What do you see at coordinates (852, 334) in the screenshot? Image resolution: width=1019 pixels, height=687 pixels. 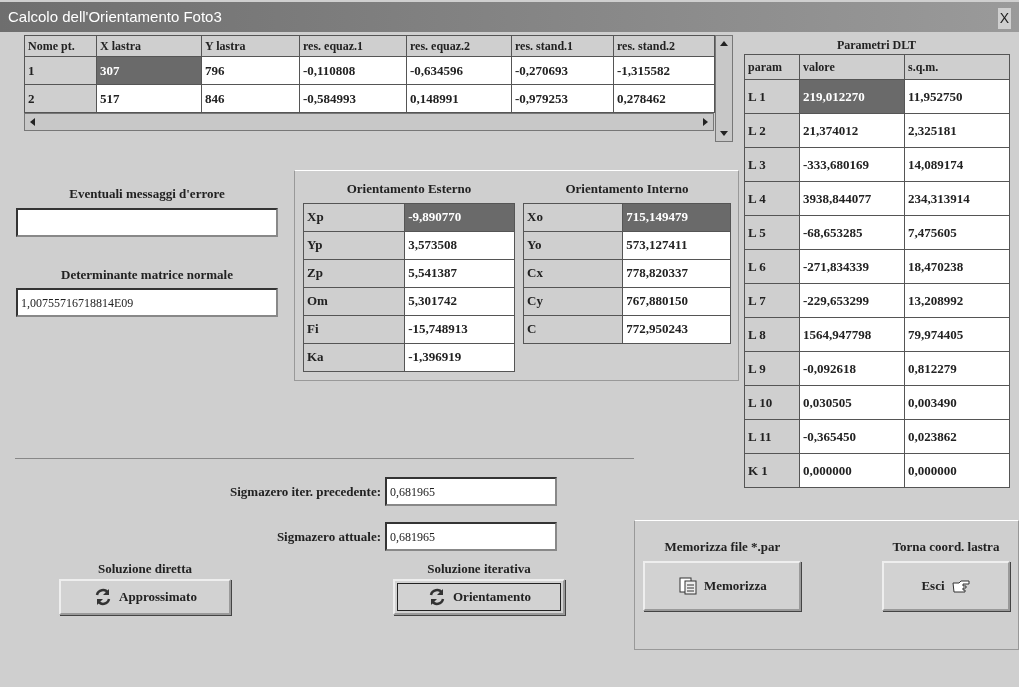 I see `table-cell: 1564,947798` at bounding box center [852, 334].